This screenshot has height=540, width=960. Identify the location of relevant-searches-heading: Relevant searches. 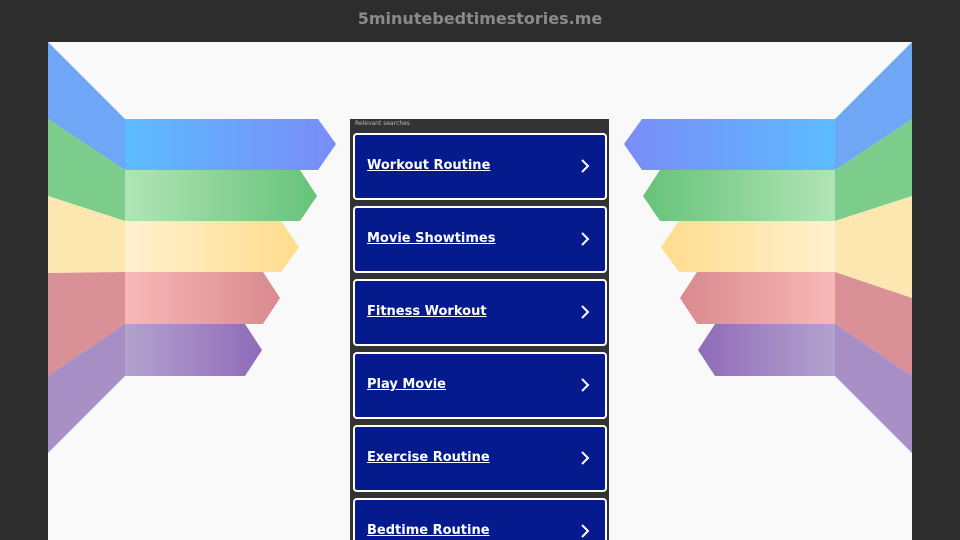
(382, 123).